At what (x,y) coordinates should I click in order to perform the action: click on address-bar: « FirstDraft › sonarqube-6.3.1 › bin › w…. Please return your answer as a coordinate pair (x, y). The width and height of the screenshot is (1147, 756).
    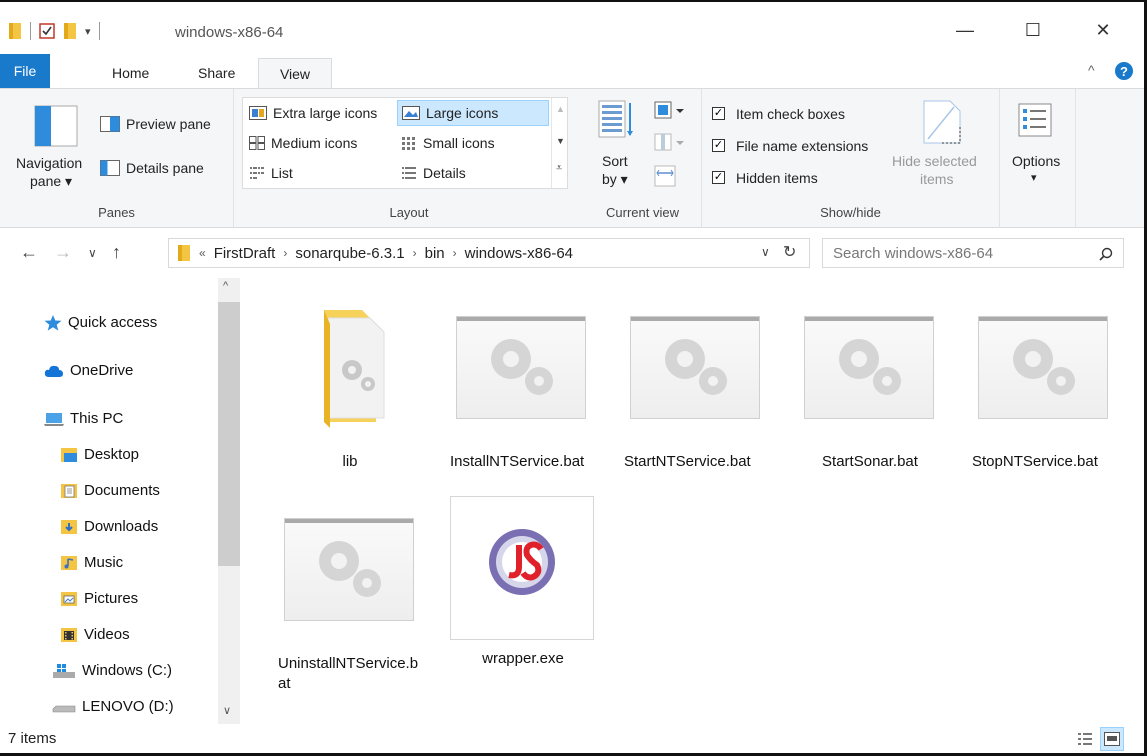
    Looking at the image, I should click on (489, 253).